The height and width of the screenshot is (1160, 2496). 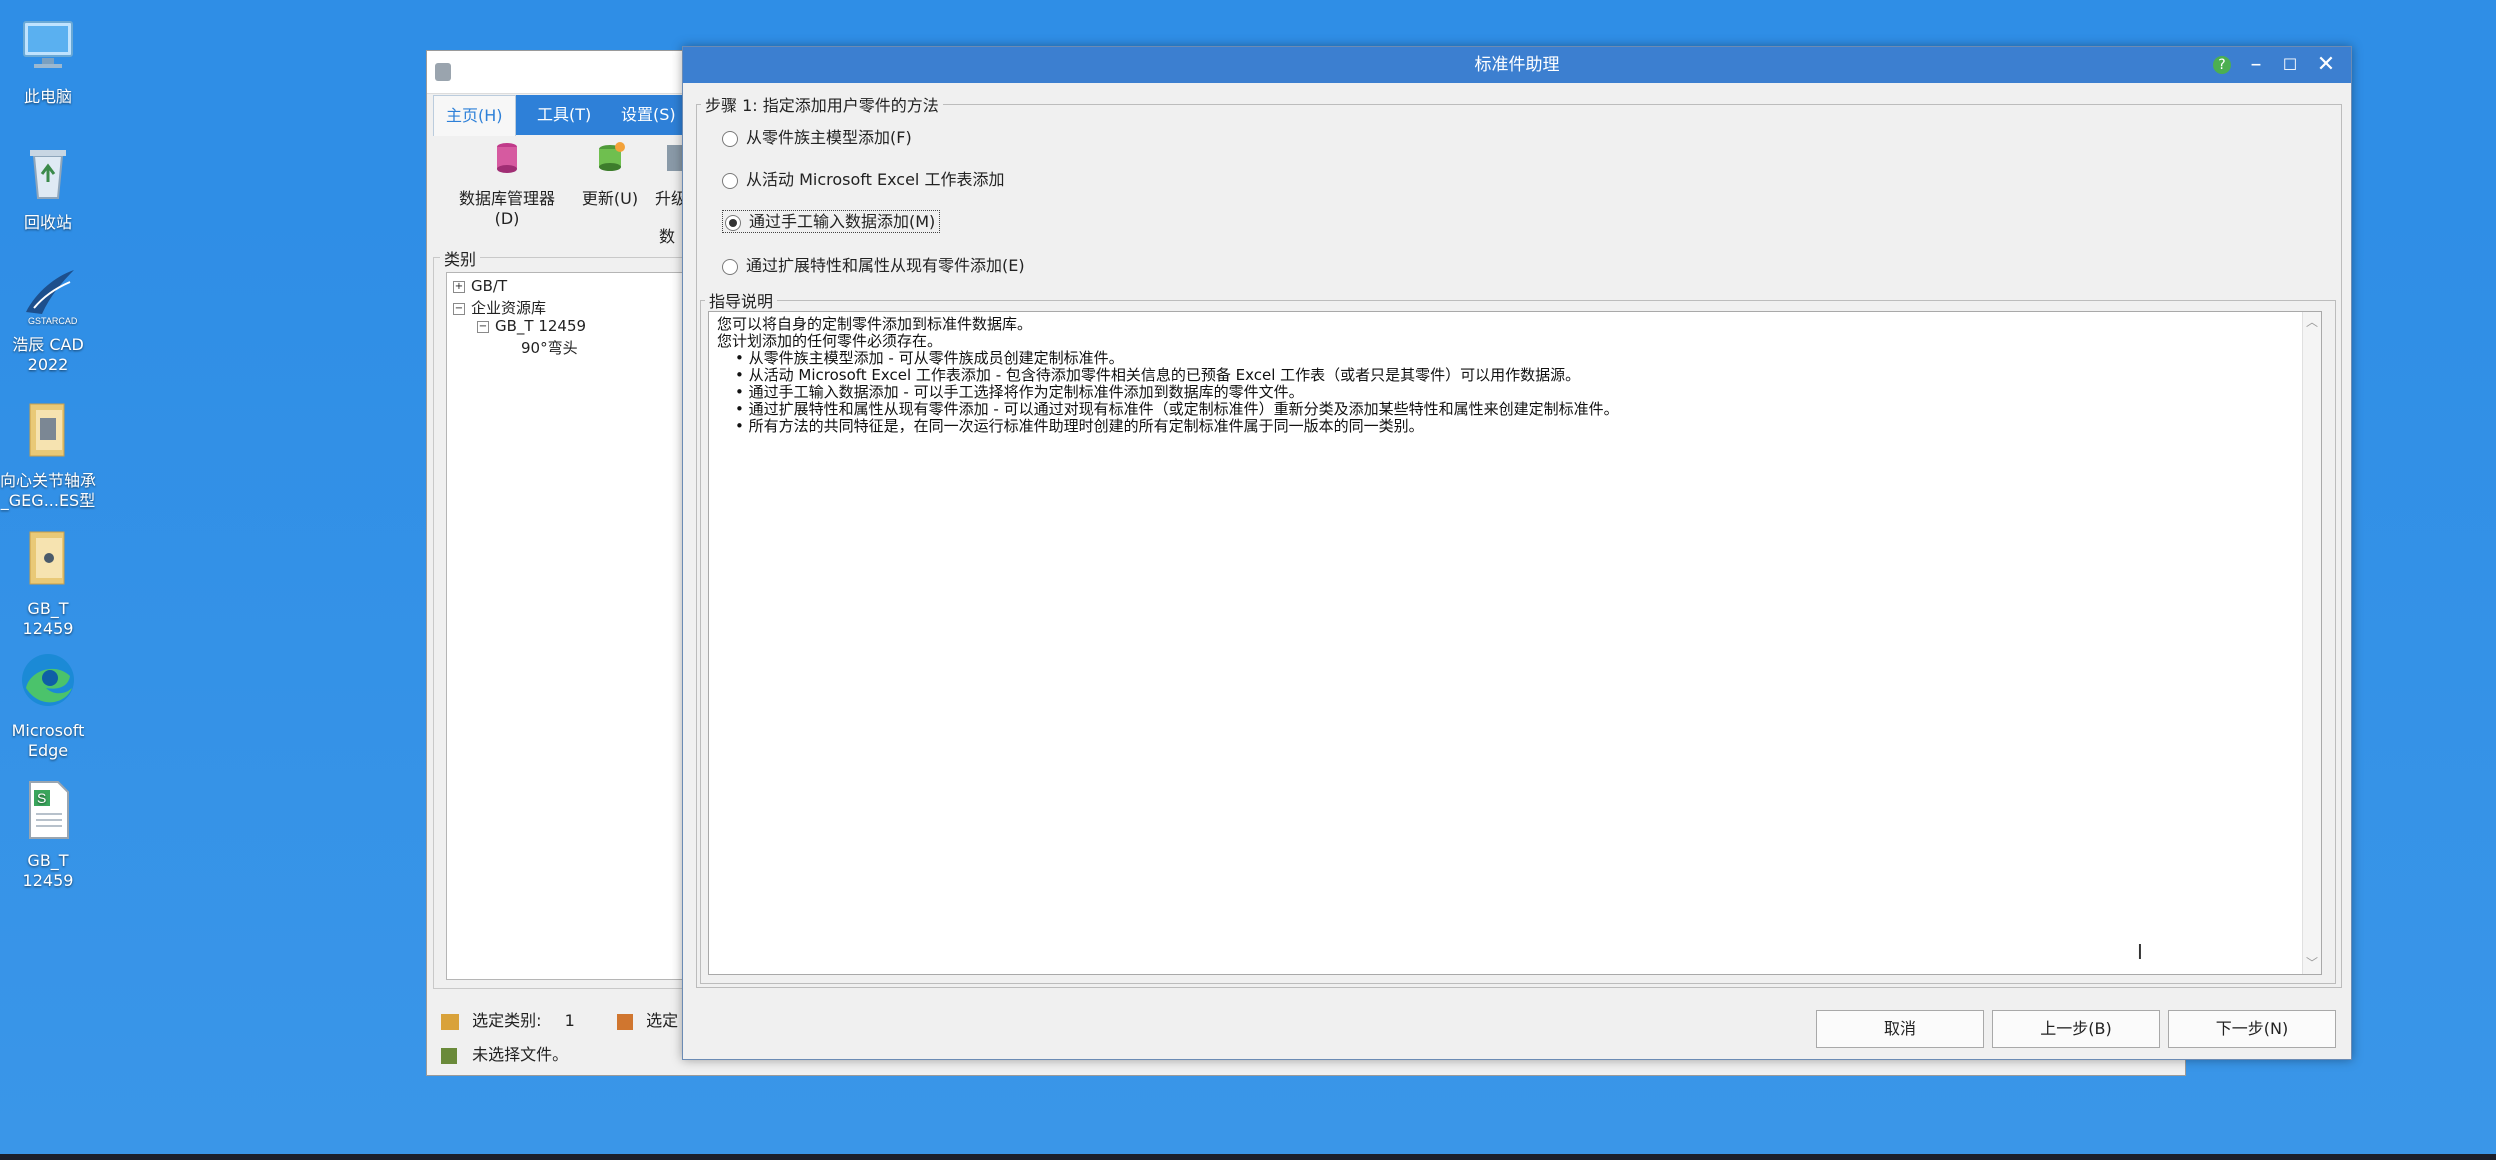 I want to click on save-icon, so click(x=449, y=1055).